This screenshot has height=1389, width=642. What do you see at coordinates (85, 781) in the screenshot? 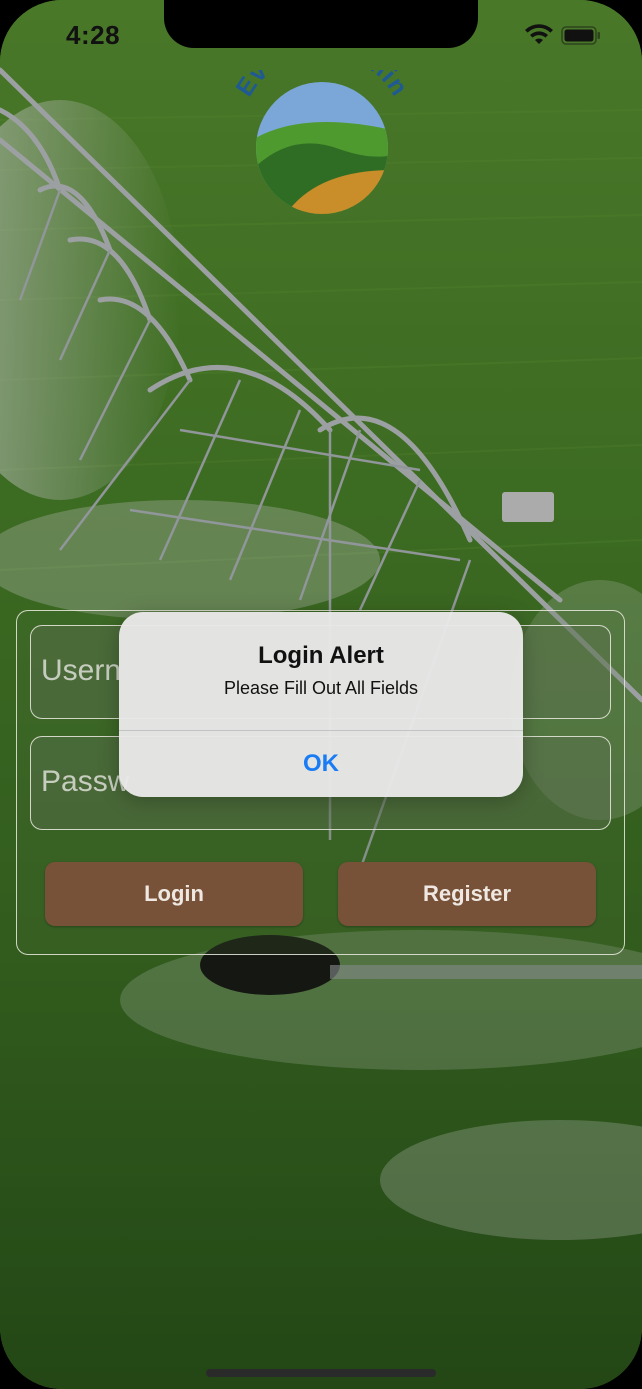
I see `password-placeholder: Passw` at bounding box center [85, 781].